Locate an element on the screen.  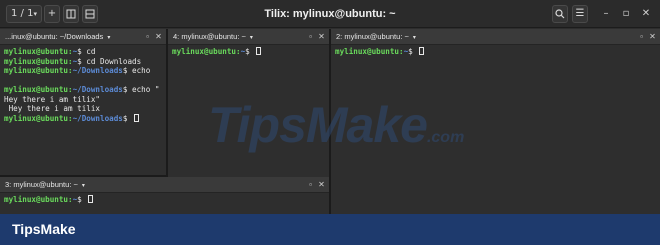
menu-icon: ☰ is located at coordinates (580, 13).